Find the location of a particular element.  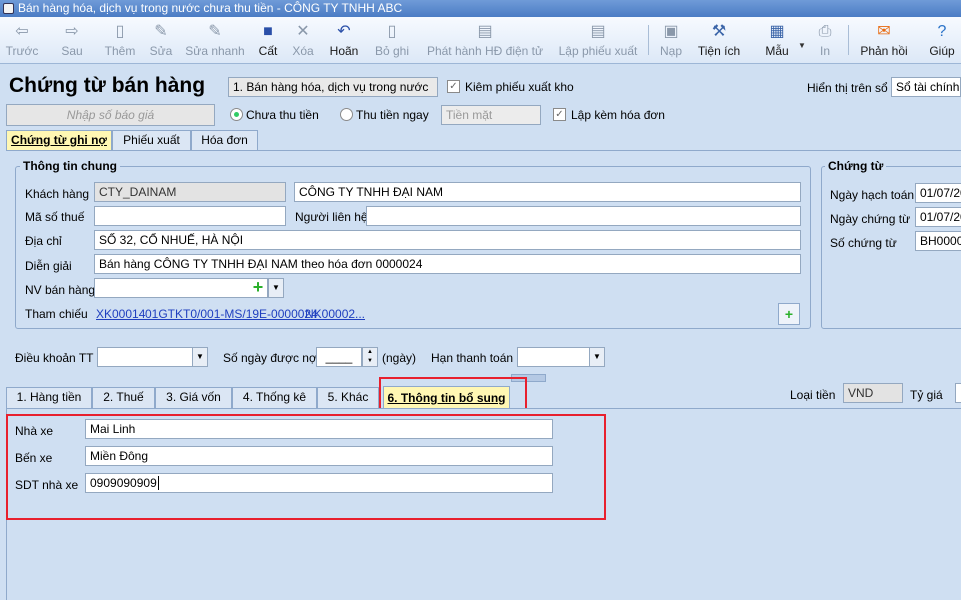

bus-phone-value: 0909090909 is located at coordinates (123, 483).